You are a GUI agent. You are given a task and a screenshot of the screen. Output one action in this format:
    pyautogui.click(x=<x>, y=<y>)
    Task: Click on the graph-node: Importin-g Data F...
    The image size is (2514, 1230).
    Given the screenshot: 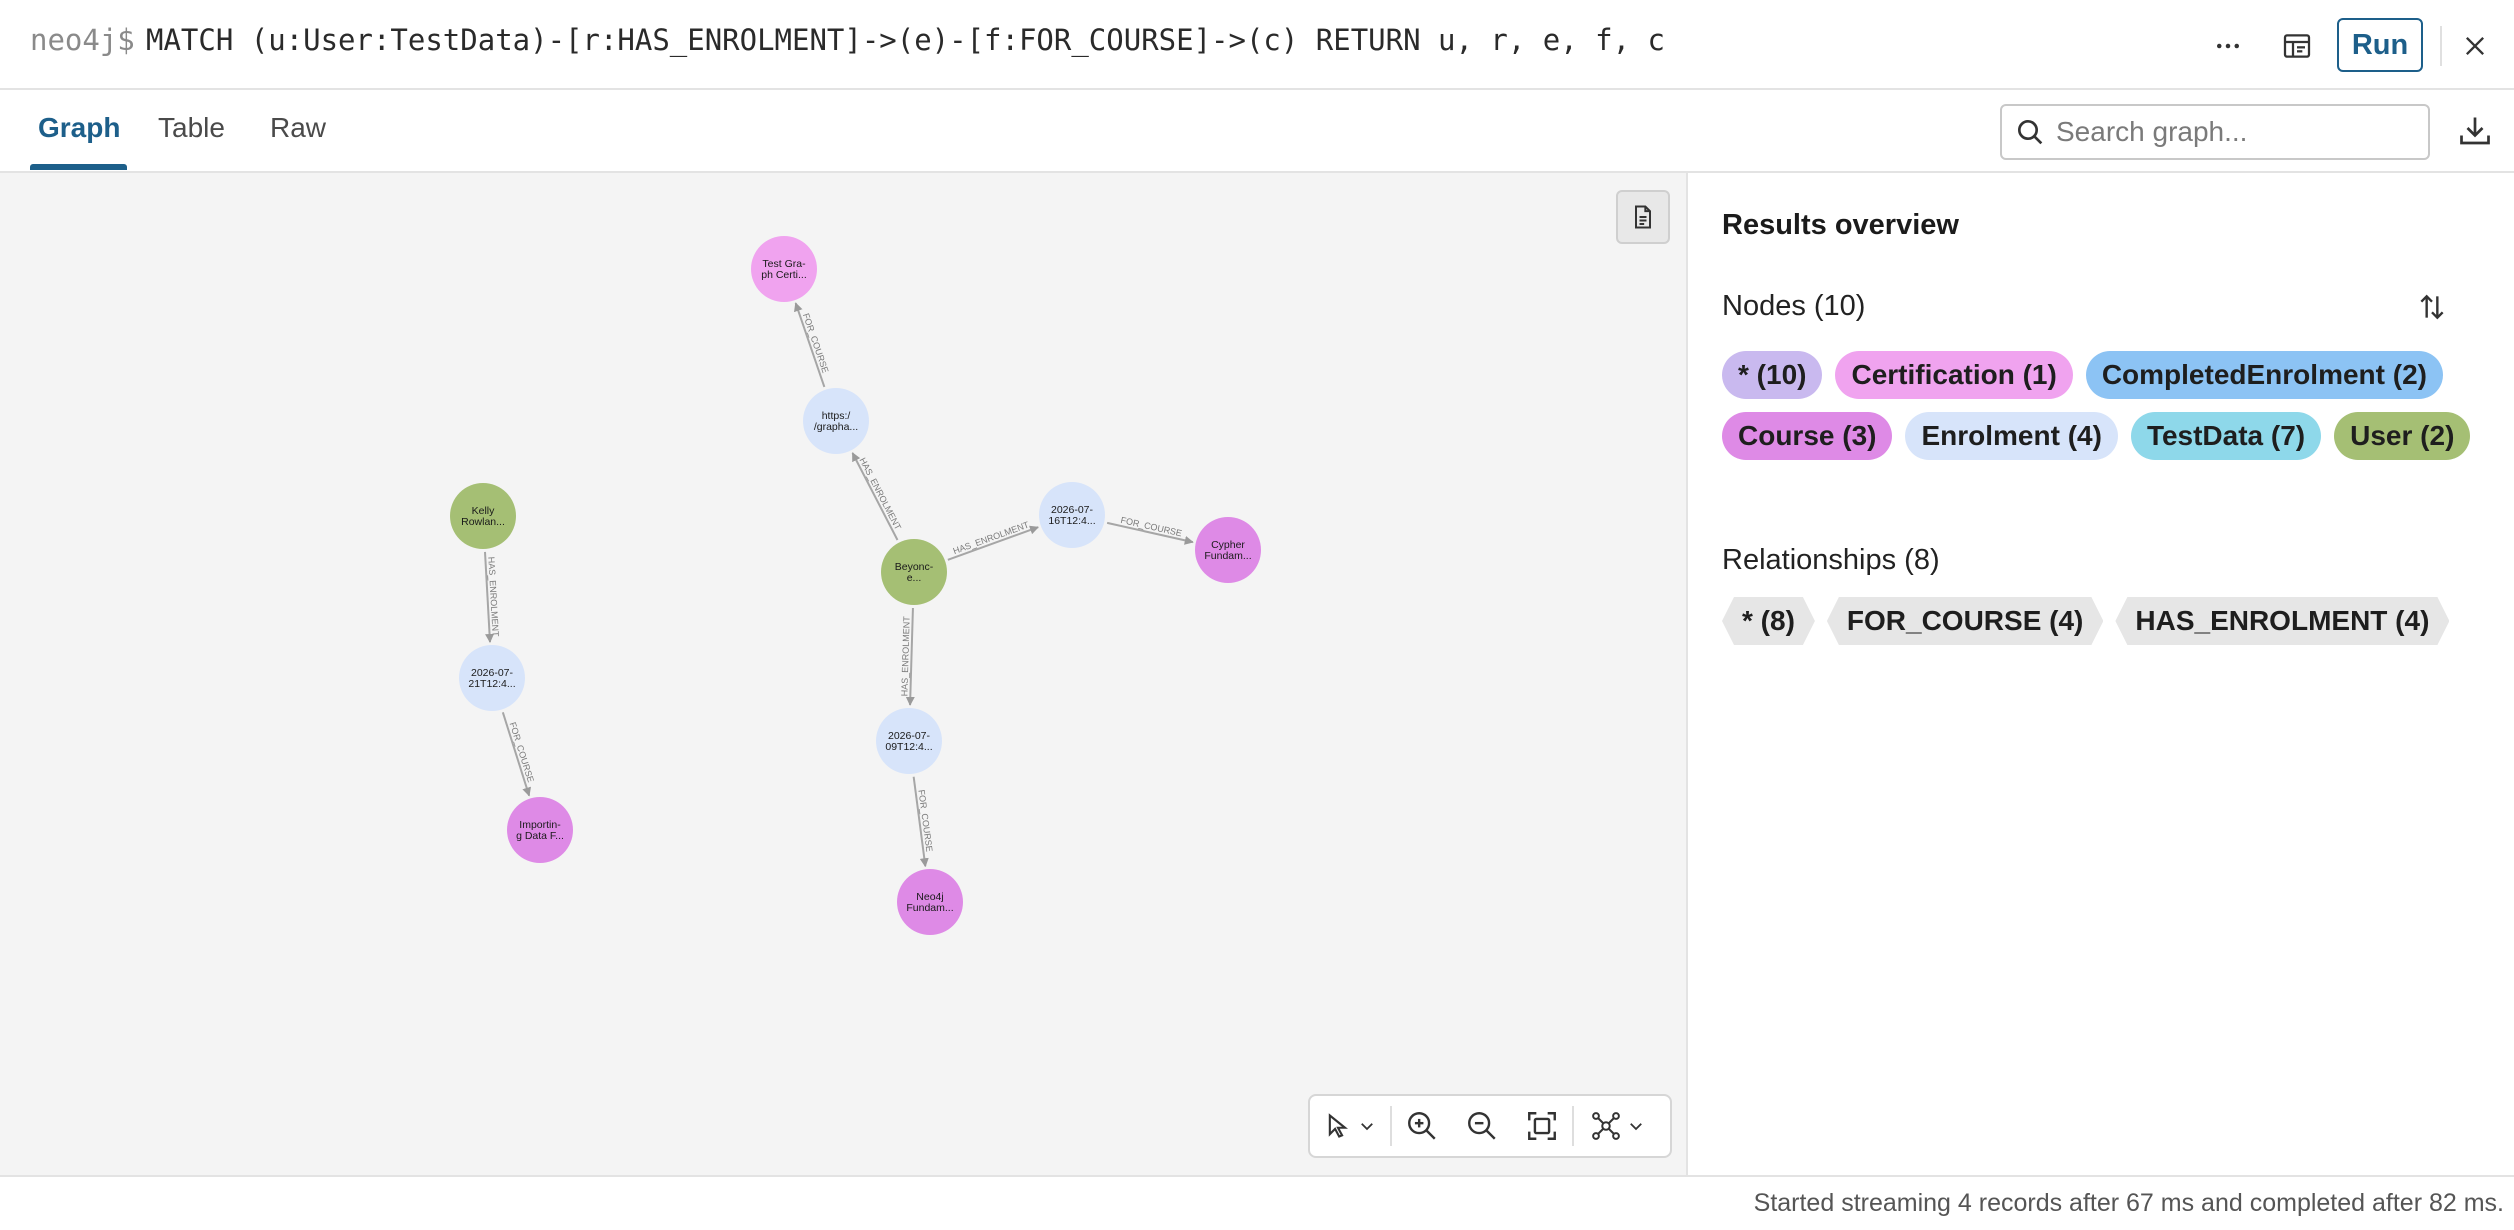 What is the action you would take?
    pyautogui.click(x=540, y=830)
    